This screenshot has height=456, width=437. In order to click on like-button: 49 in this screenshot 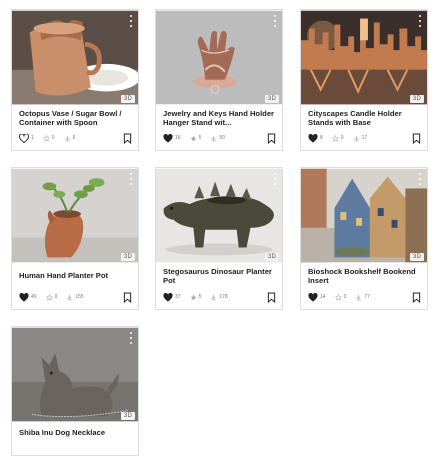, I will do `click(28, 297)`.